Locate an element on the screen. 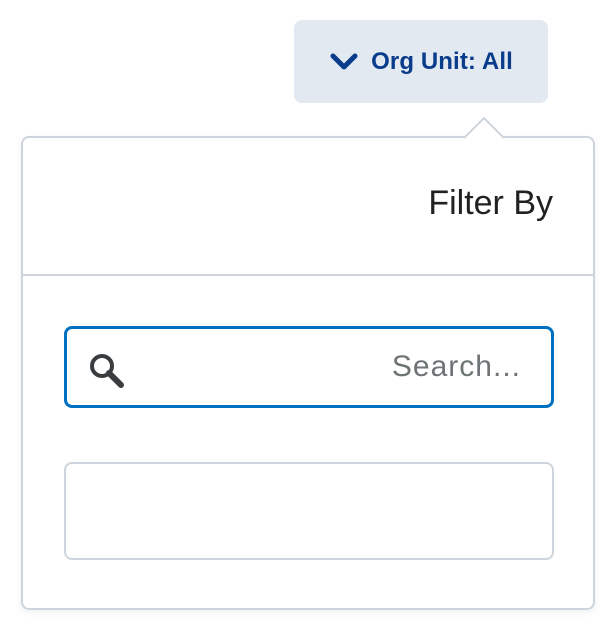  dropdown-pointer is located at coordinates (484, 128).